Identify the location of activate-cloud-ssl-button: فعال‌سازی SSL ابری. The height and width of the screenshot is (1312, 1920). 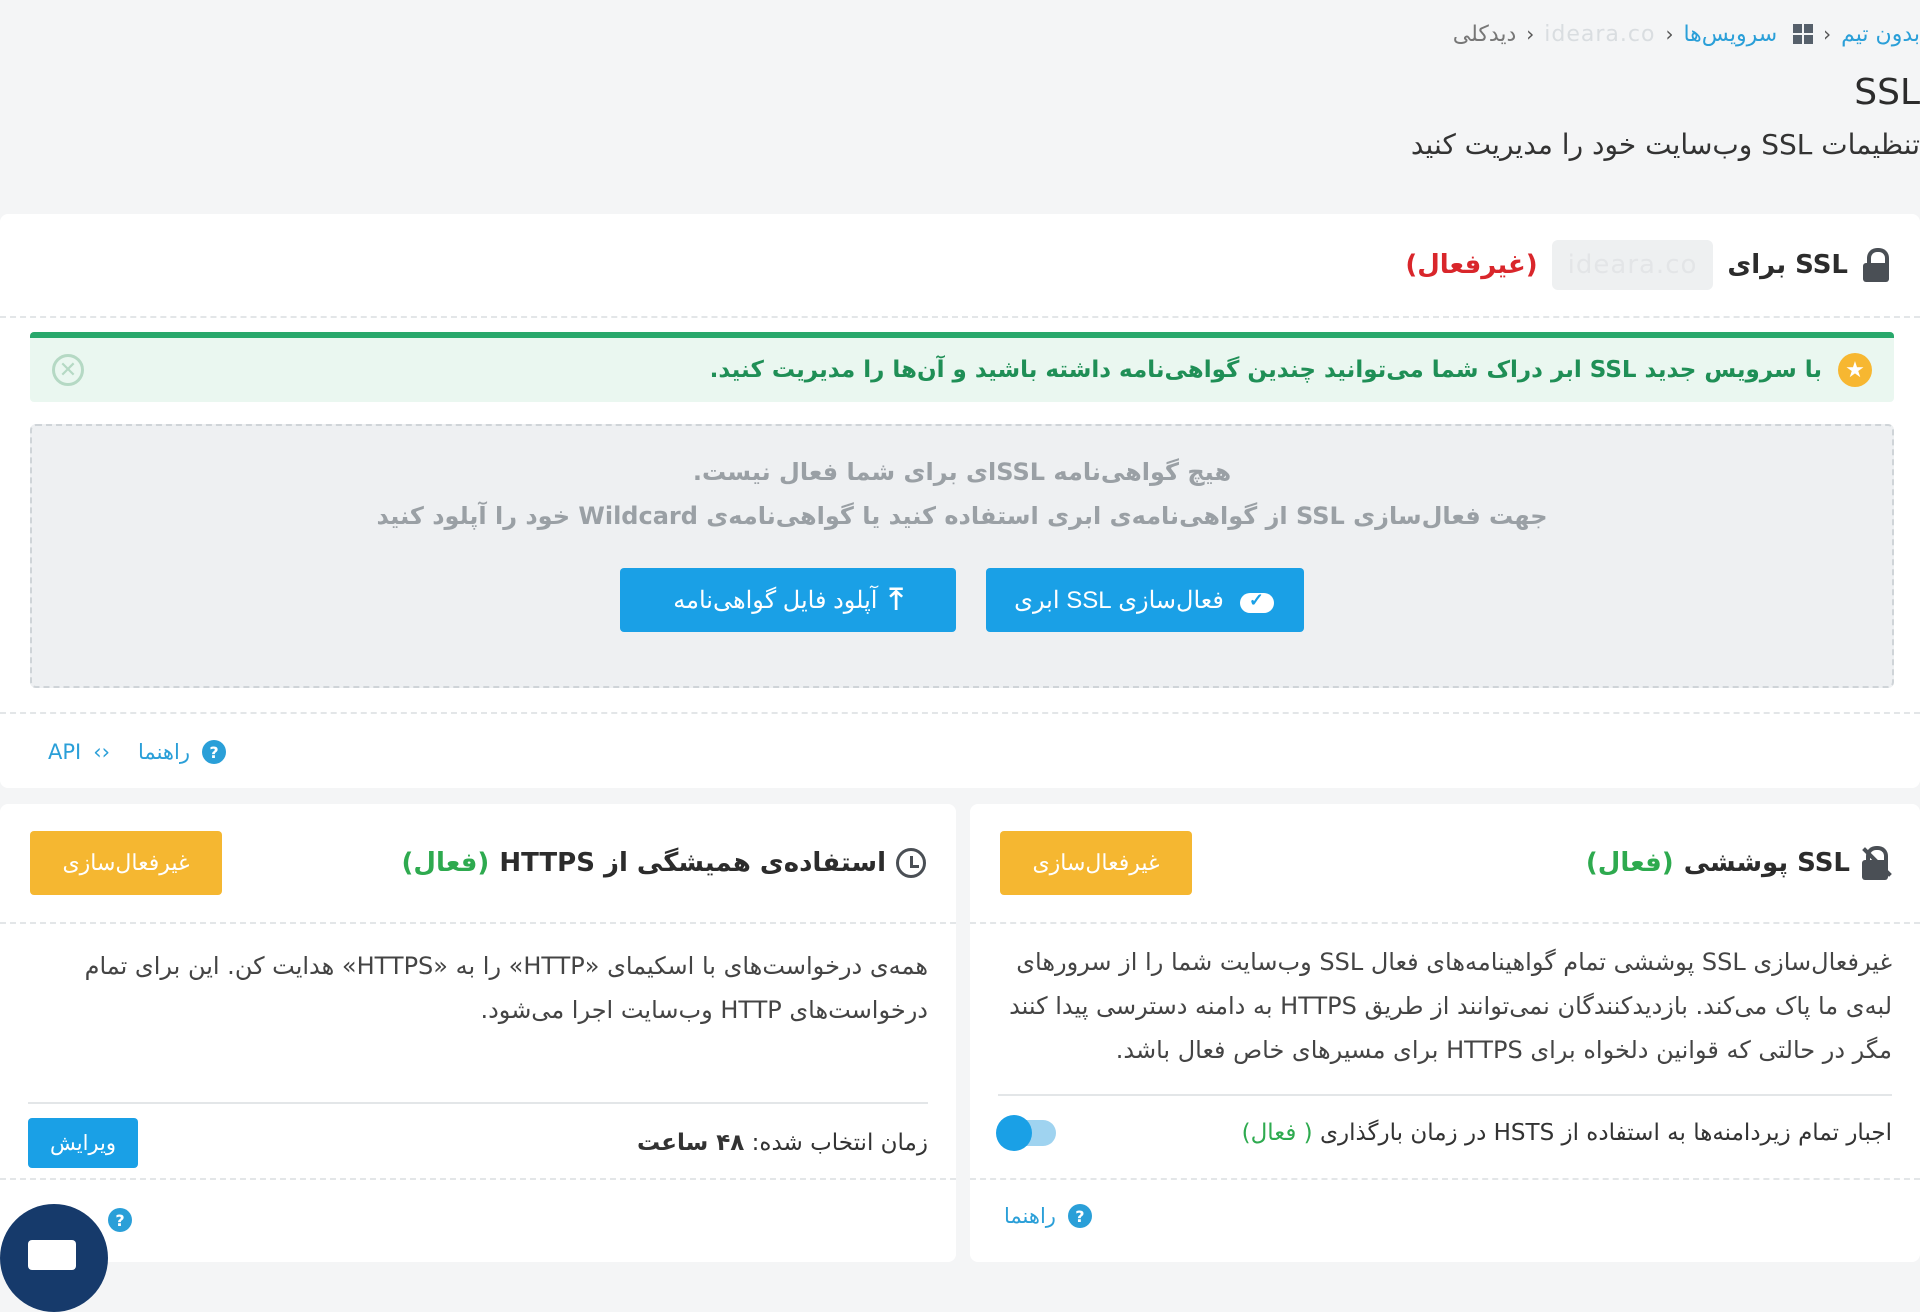
(1145, 600).